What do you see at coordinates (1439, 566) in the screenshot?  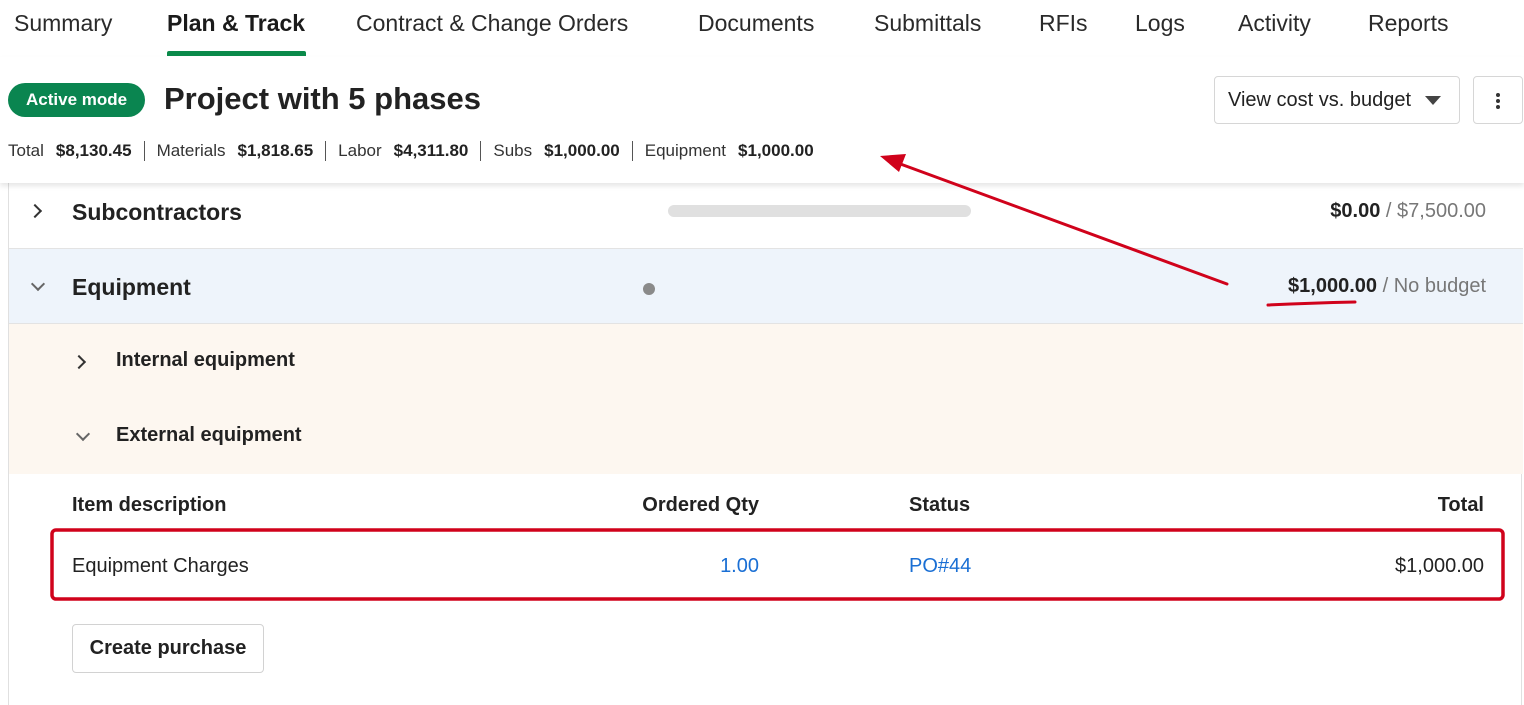 I see `item-total: $1,000.00` at bounding box center [1439, 566].